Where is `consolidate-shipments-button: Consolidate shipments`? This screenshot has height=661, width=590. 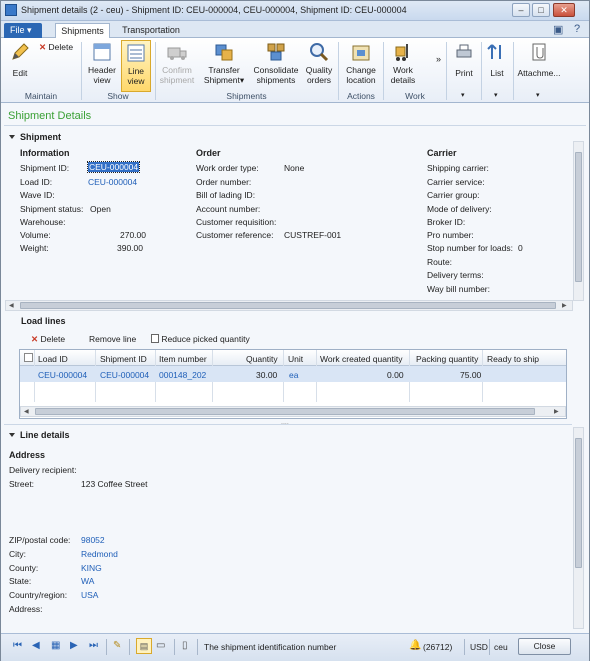
consolidate-shipments-button: Consolidate shipments is located at coordinates (276, 66).